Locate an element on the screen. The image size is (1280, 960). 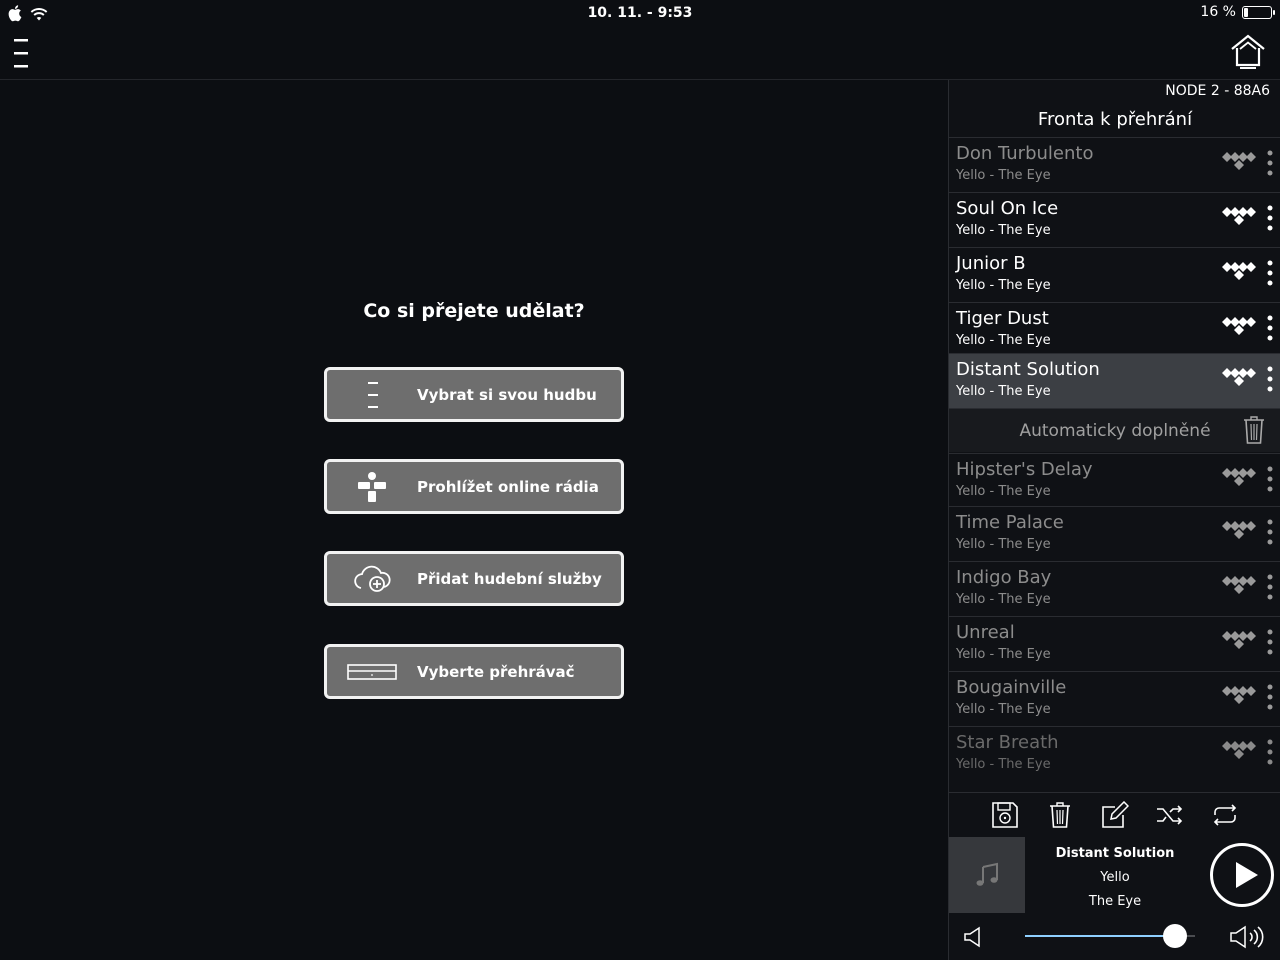
tunein-icon is located at coordinates (372, 487).